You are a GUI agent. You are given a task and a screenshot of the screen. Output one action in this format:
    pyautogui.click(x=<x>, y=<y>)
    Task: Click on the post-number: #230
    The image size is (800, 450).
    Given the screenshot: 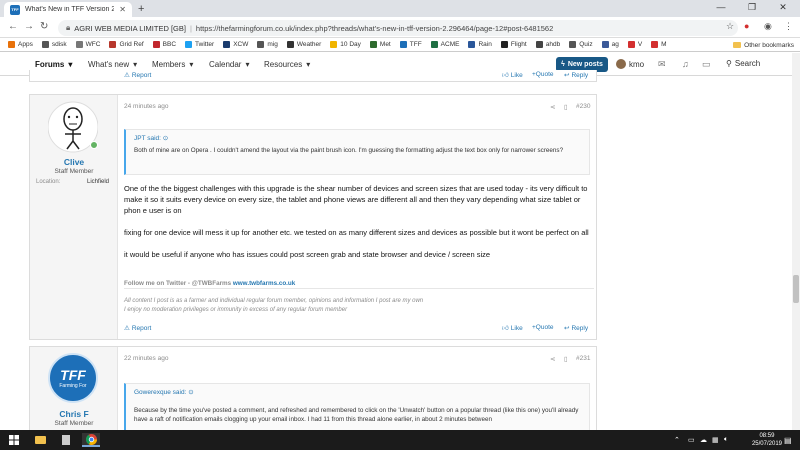 What is the action you would take?
    pyautogui.click(x=583, y=106)
    